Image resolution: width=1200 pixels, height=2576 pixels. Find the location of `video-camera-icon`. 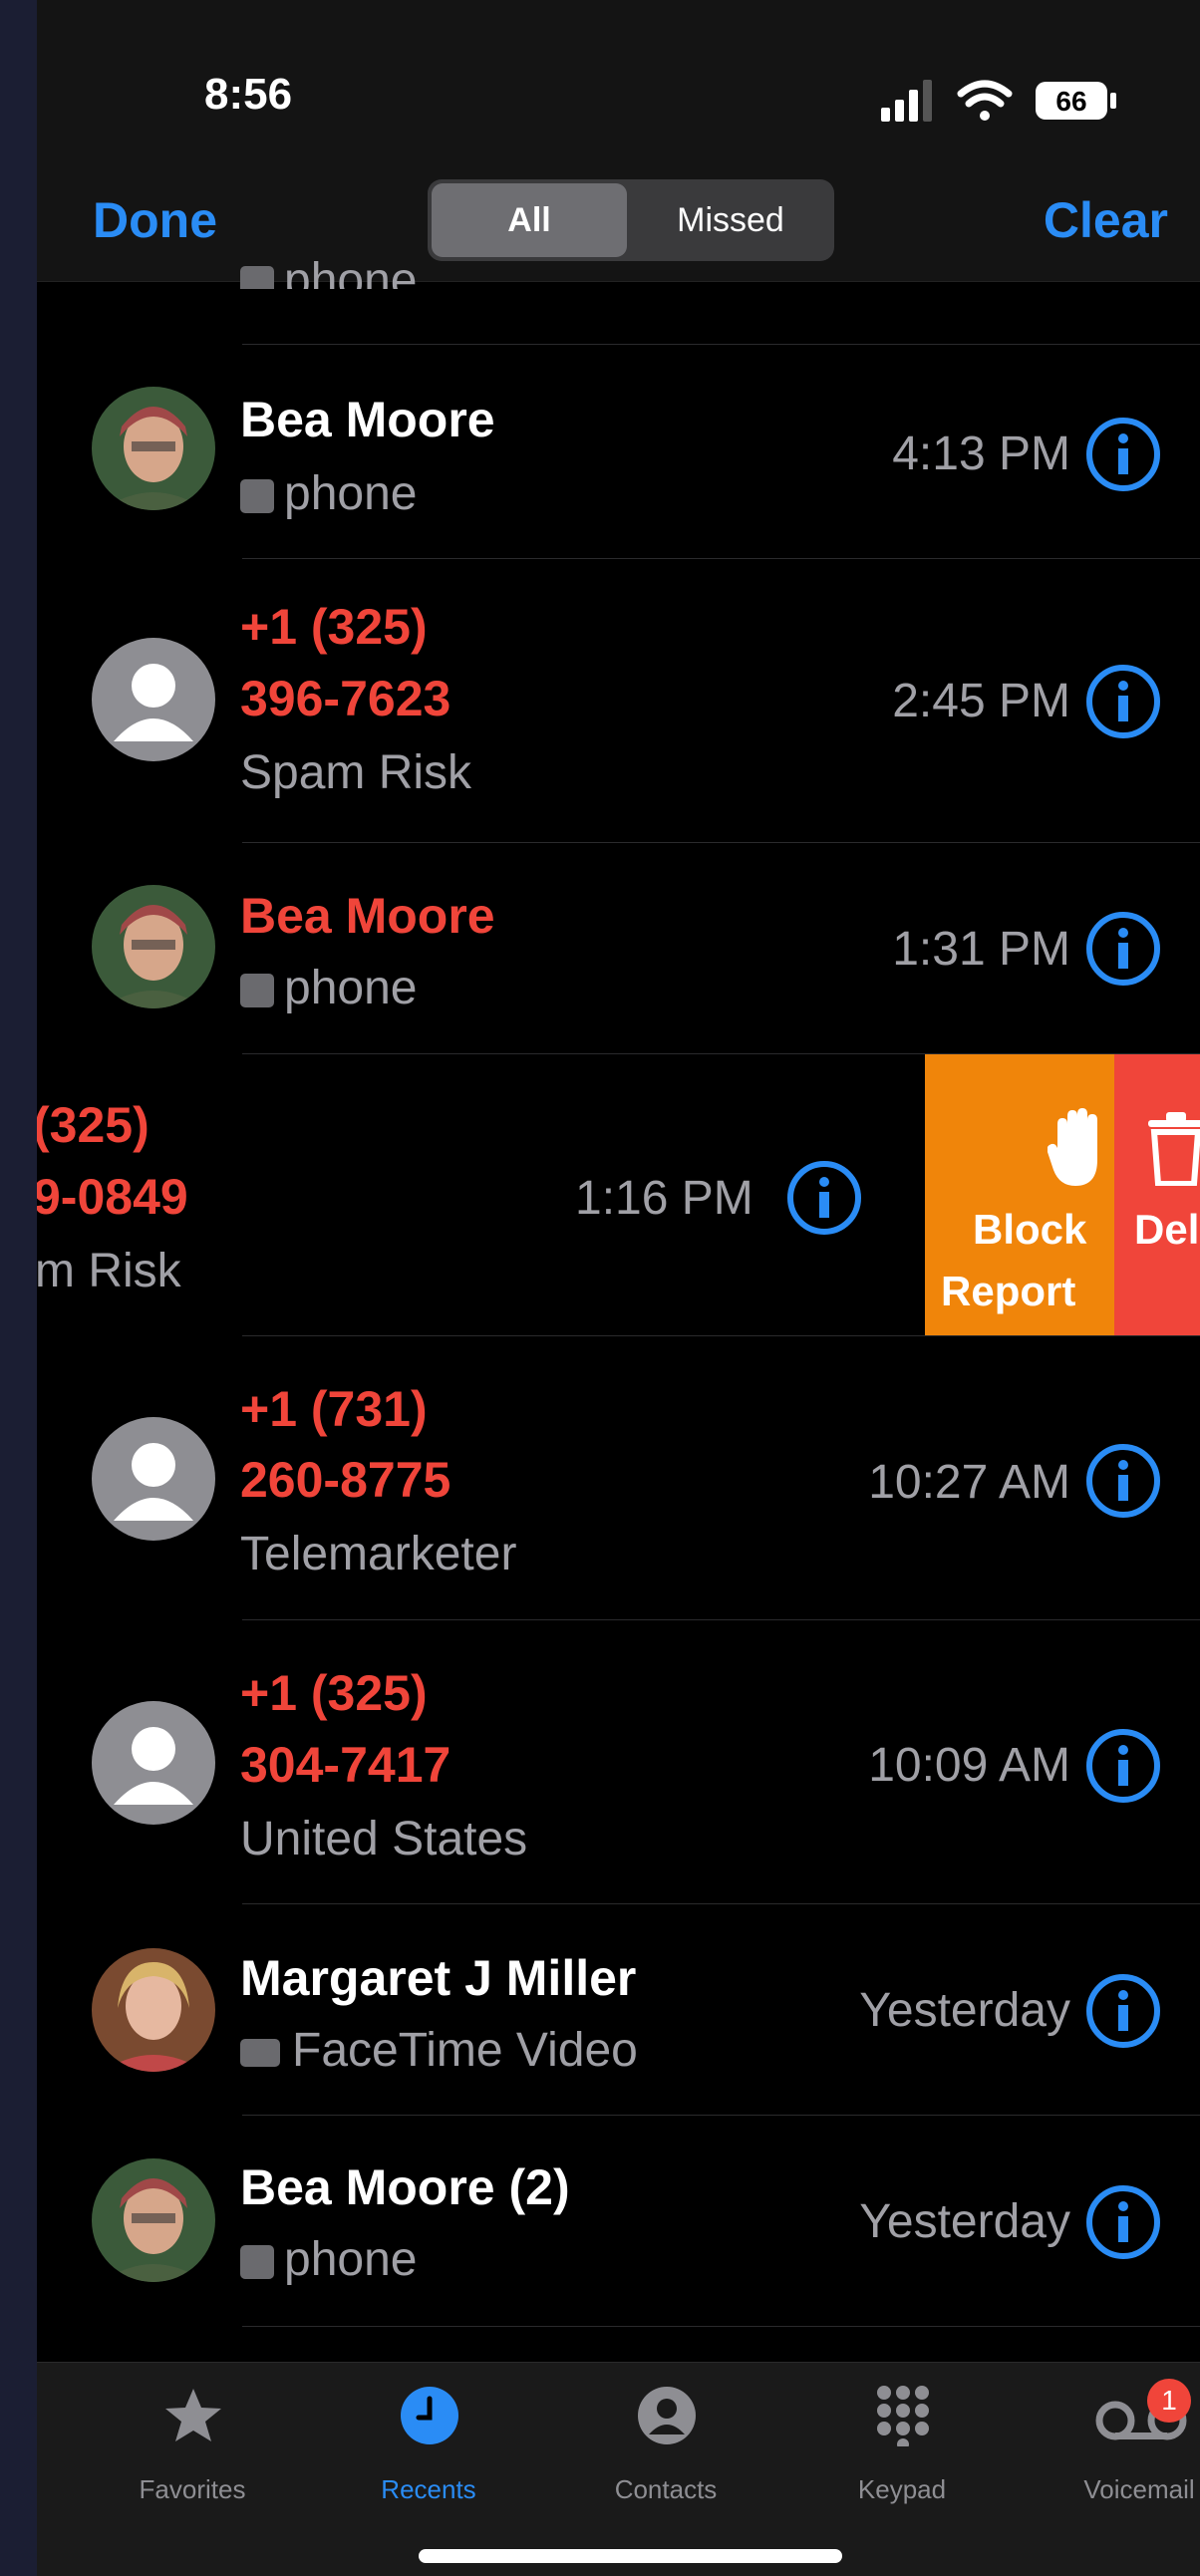

video-camera-icon is located at coordinates (260, 2053).